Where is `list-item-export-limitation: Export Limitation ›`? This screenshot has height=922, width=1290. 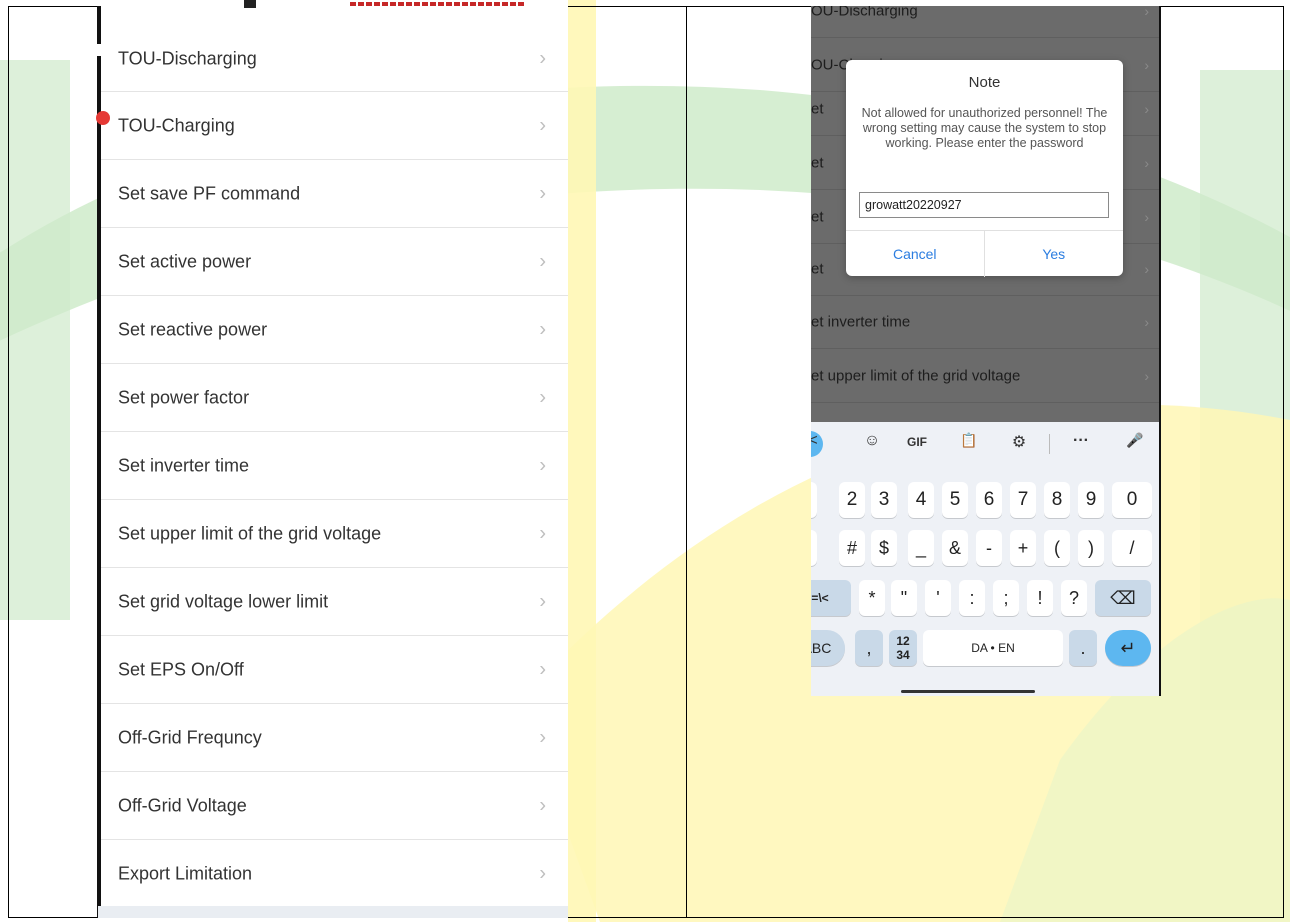
list-item-export-limitation: Export Limitation › is located at coordinates (333, 874).